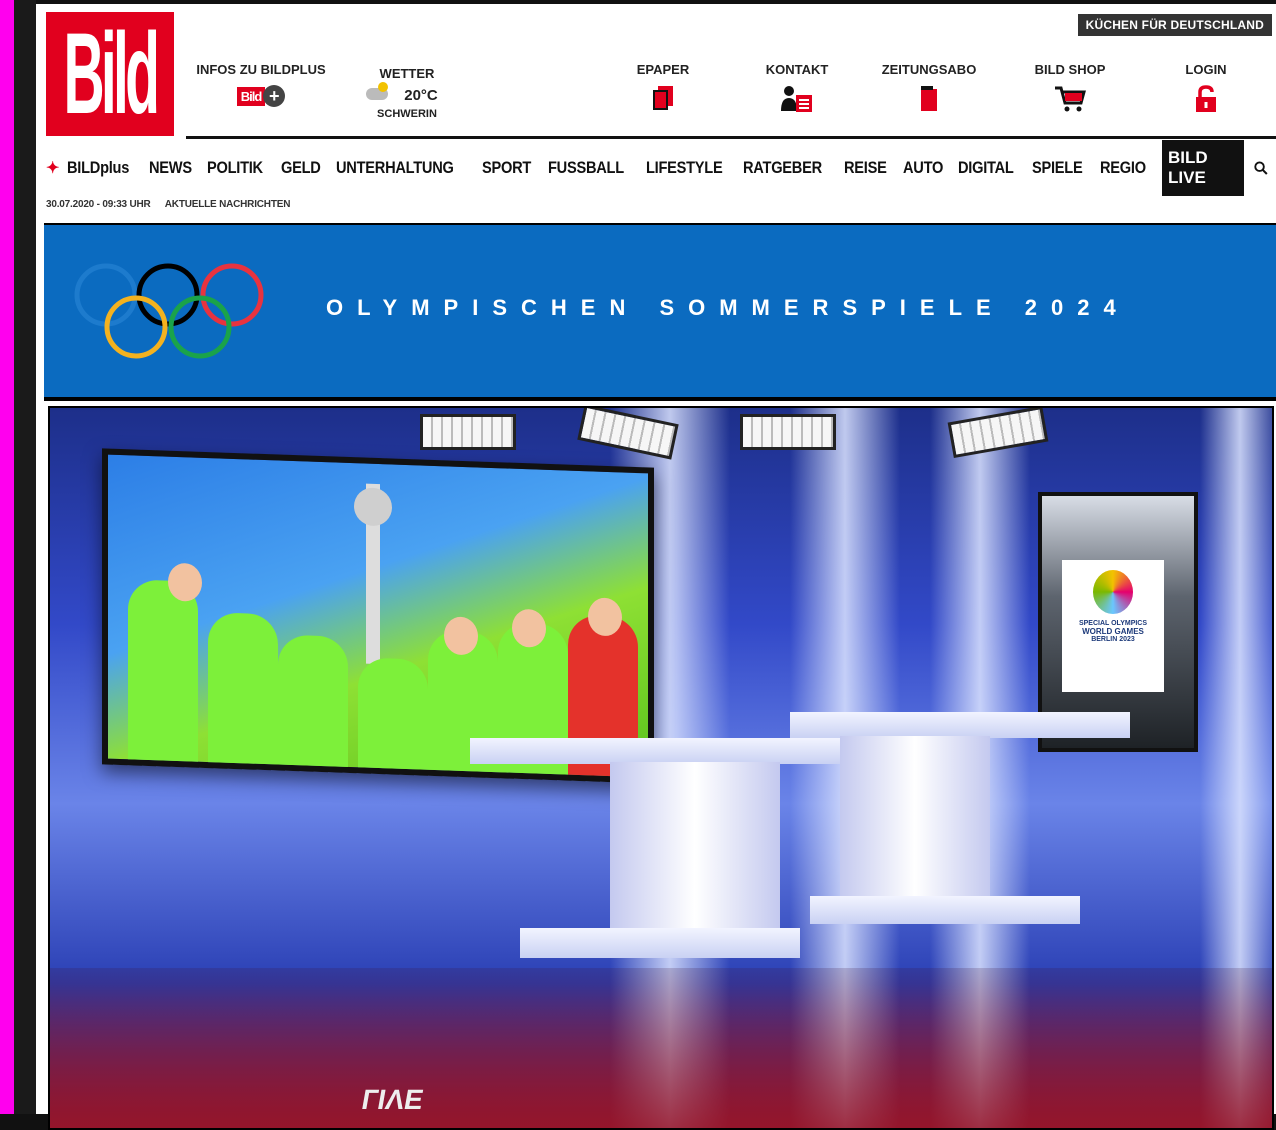 The image size is (1276, 1130). What do you see at coordinates (663, 98) in the screenshot?
I see `newspaper-icon` at bounding box center [663, 98].